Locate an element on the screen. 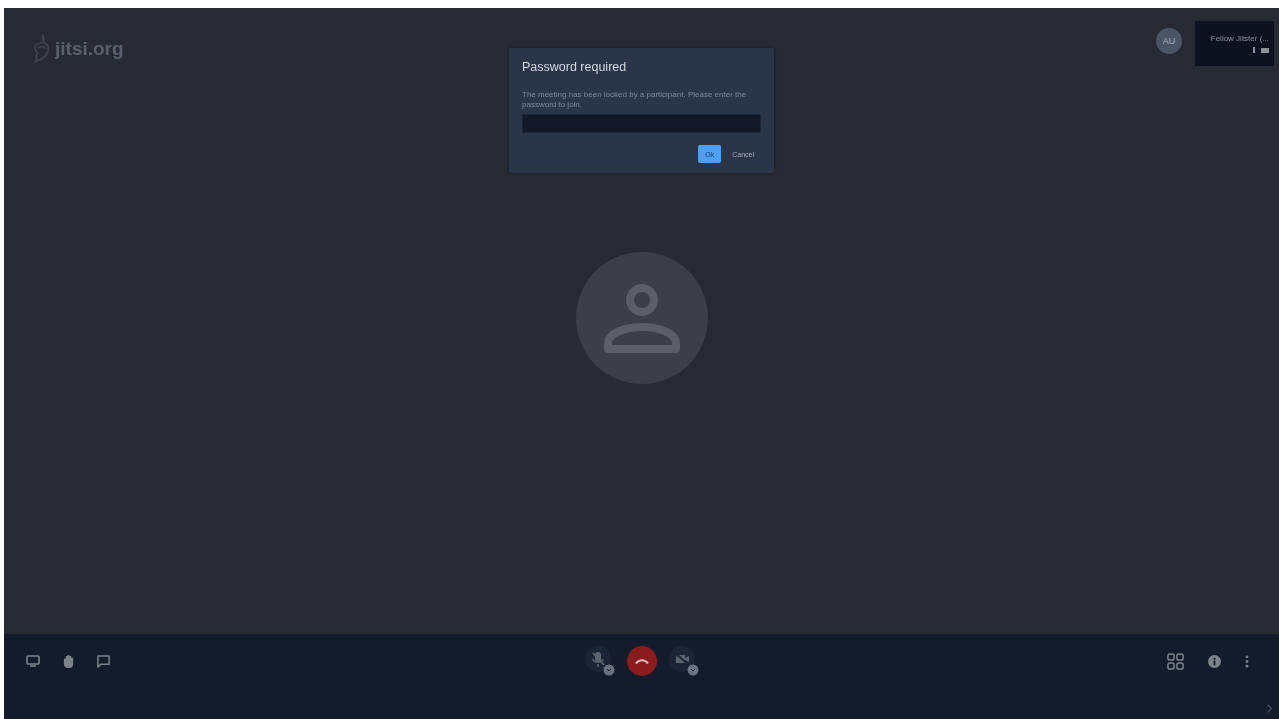 This screenshot has width=1279, height=719. chat-icon is located at coordinates (103, 661).